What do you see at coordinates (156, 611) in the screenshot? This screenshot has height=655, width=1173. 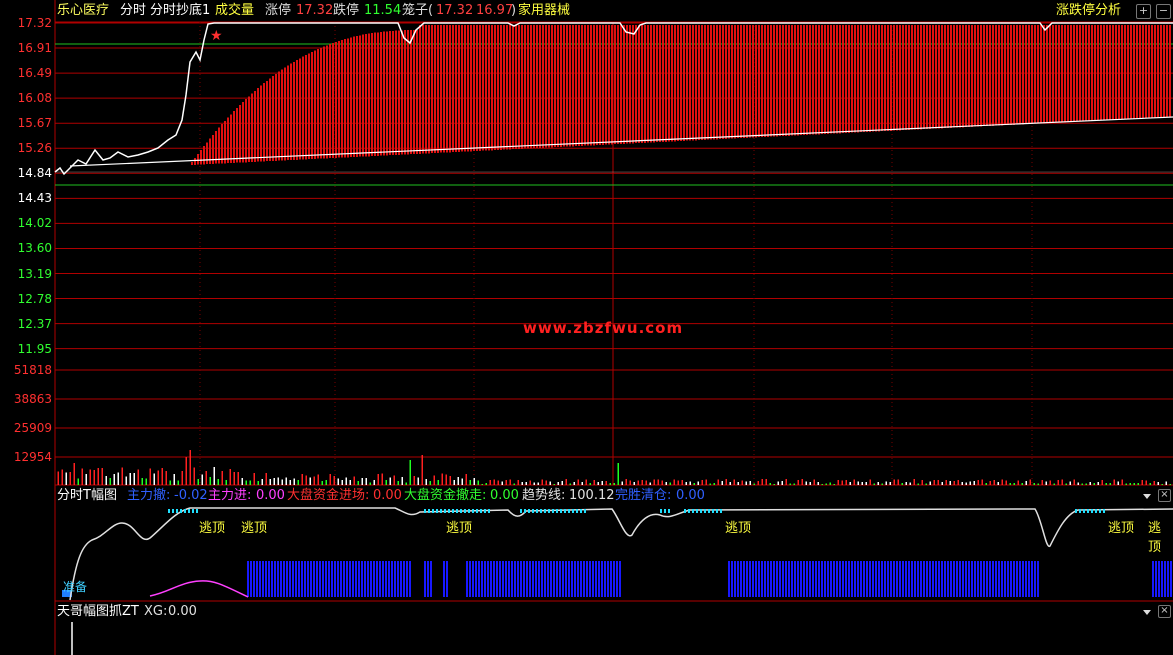 I see `xg-label: XG:` at bounding box center [156, 611].